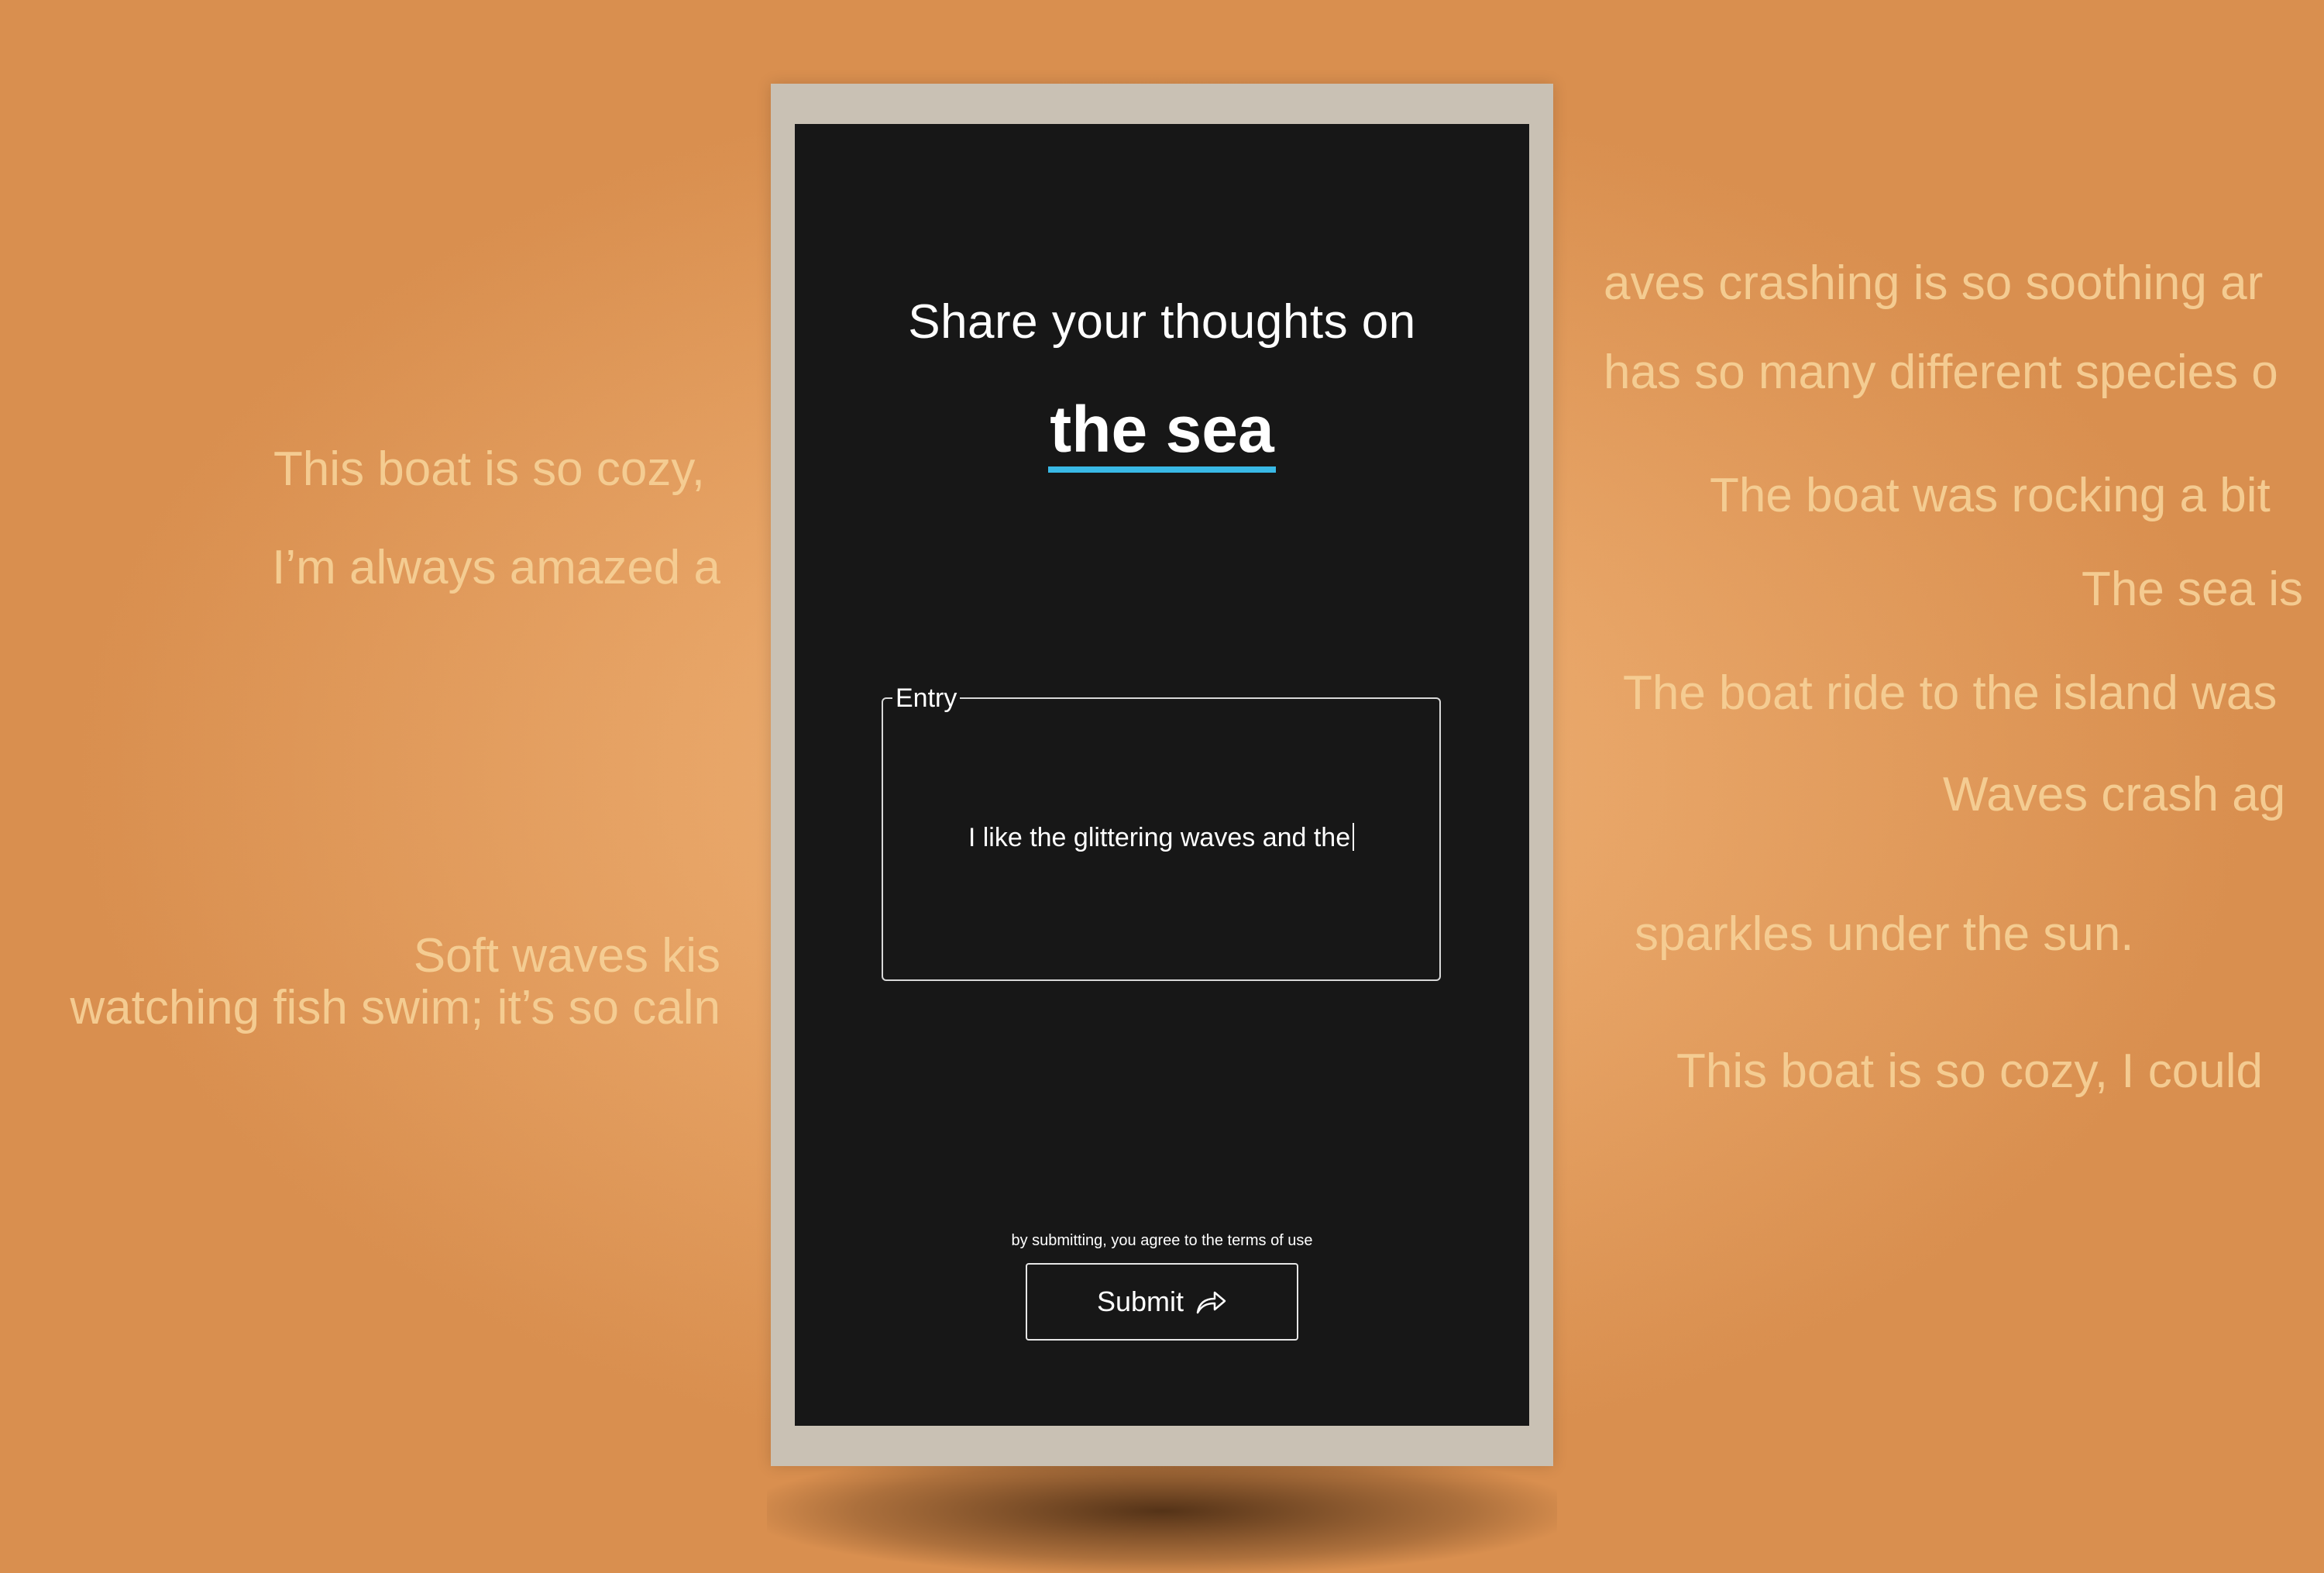 This screenshot has height=1573, width=2324. What do you see at coordinates (1969, 1071) in the screenshot?
I see `background-phrase: This boat is so cozy, I could` at bounding box center [1969, 1071].